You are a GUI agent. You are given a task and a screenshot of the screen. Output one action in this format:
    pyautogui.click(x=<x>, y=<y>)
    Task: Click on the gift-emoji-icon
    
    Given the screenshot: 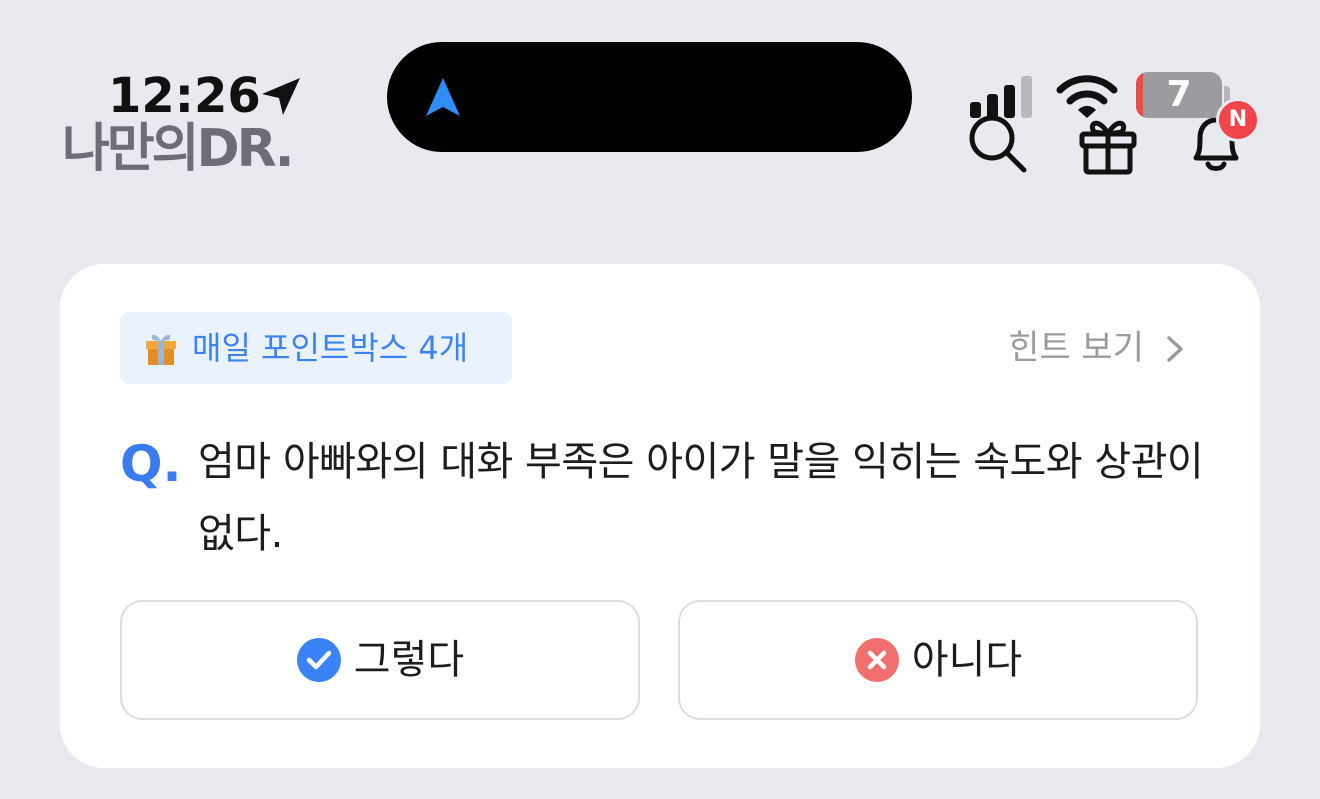 What is the action you would take?
    pyautogui.click(x=161, y=349)
    